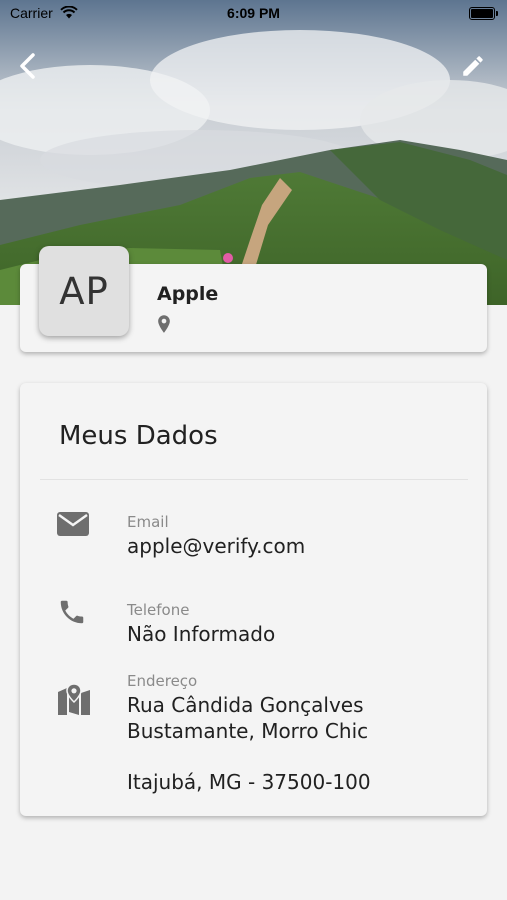 The width and height of the screenshot is (507, 900). I want to click on avatar-initials: AP, so click(84, 291).